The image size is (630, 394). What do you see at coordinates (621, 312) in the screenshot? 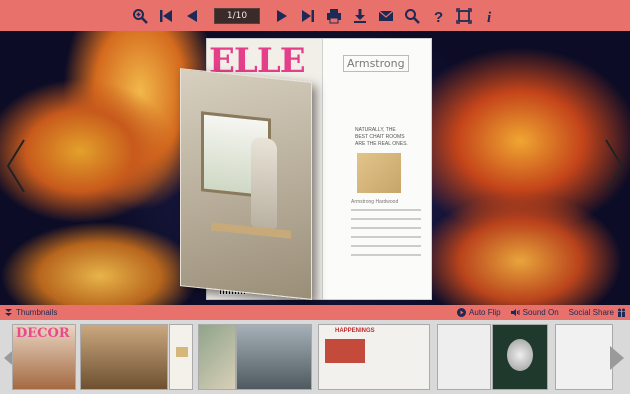
I see `people-icon` at bounding box center [621, 312].